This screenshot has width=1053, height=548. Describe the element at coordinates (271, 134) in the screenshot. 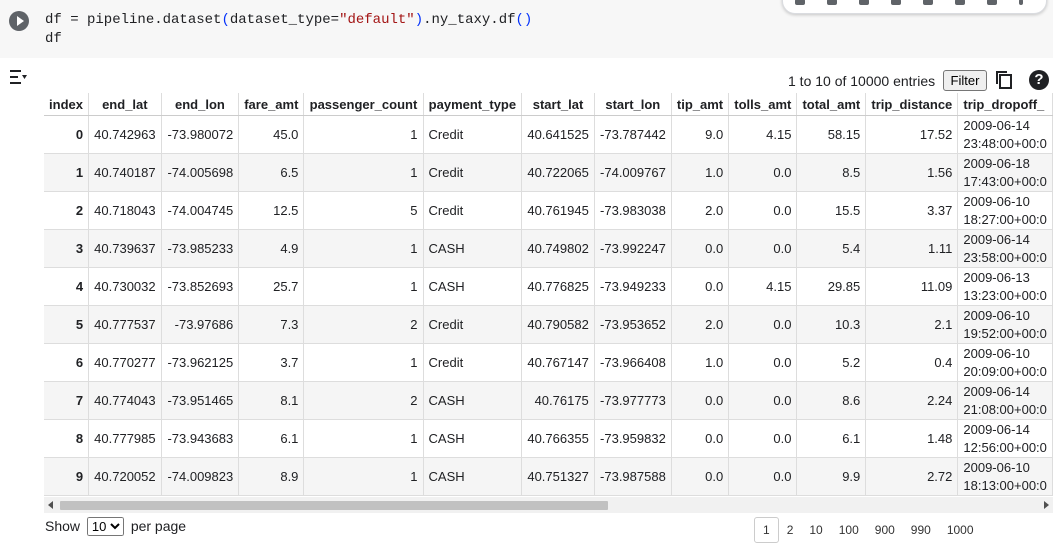

I see `table-cell: 45.0` at that location.